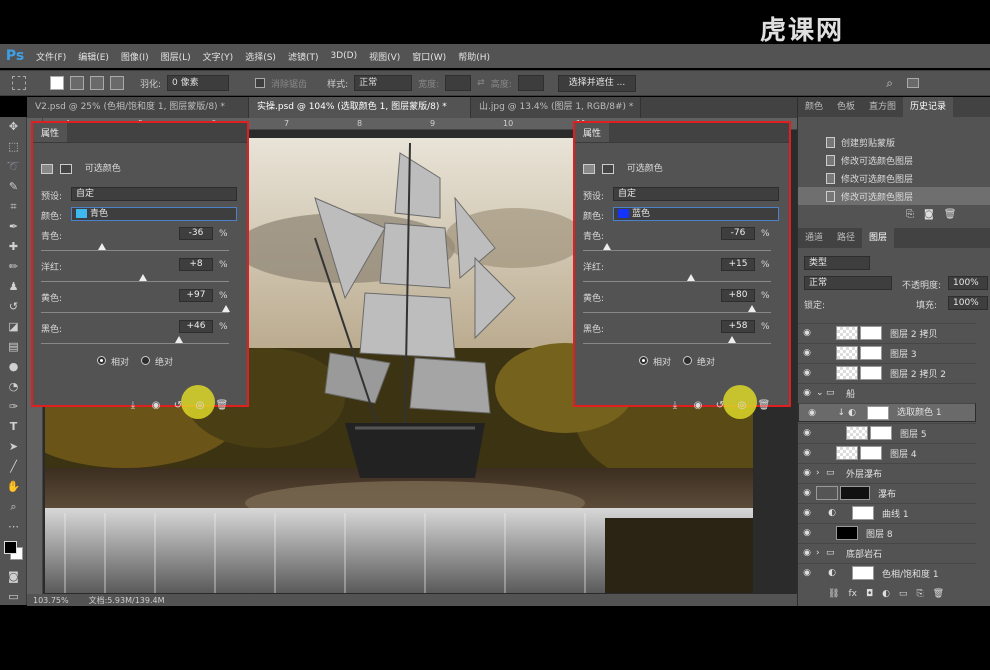  What do you see at coordinates (13, 347) in the screenshot?
I see `gradient-tool-icon: ▤` at bounding box center [13, 347].